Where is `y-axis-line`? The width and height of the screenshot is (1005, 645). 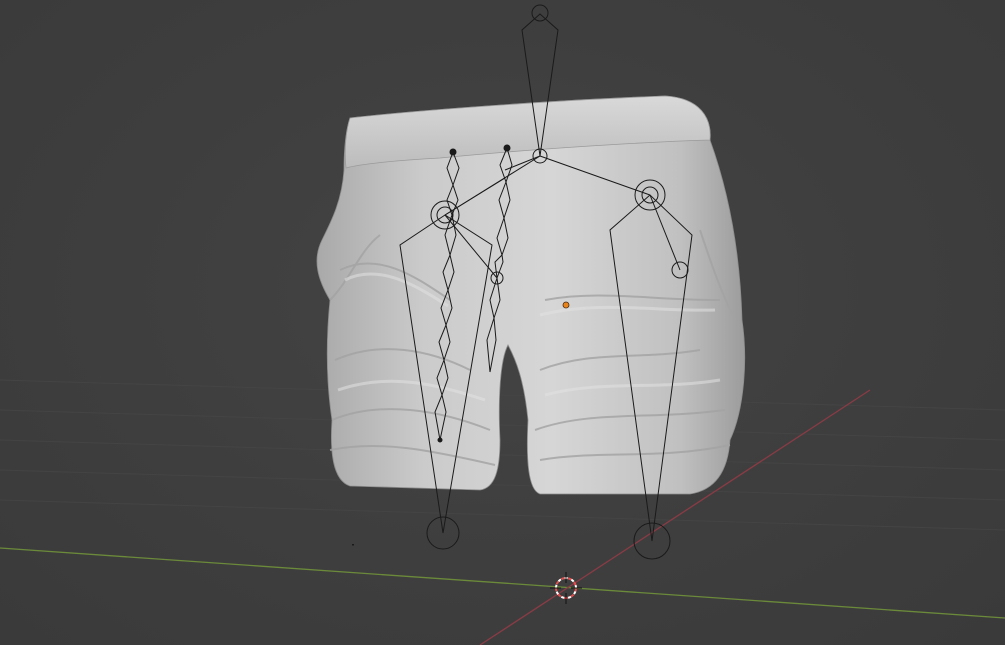 y-axis-line is located at coordinates (502, 583).